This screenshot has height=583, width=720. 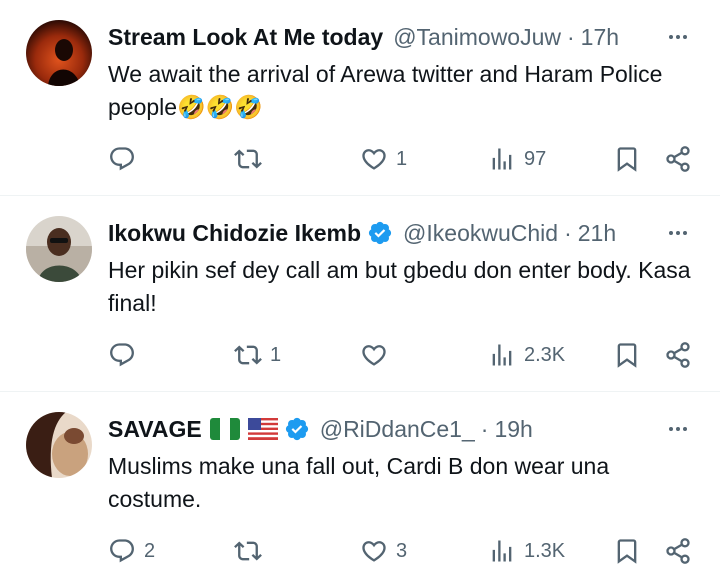 I want to click on username-handle: @IkeokwuChid, so click(x=480, y=233).